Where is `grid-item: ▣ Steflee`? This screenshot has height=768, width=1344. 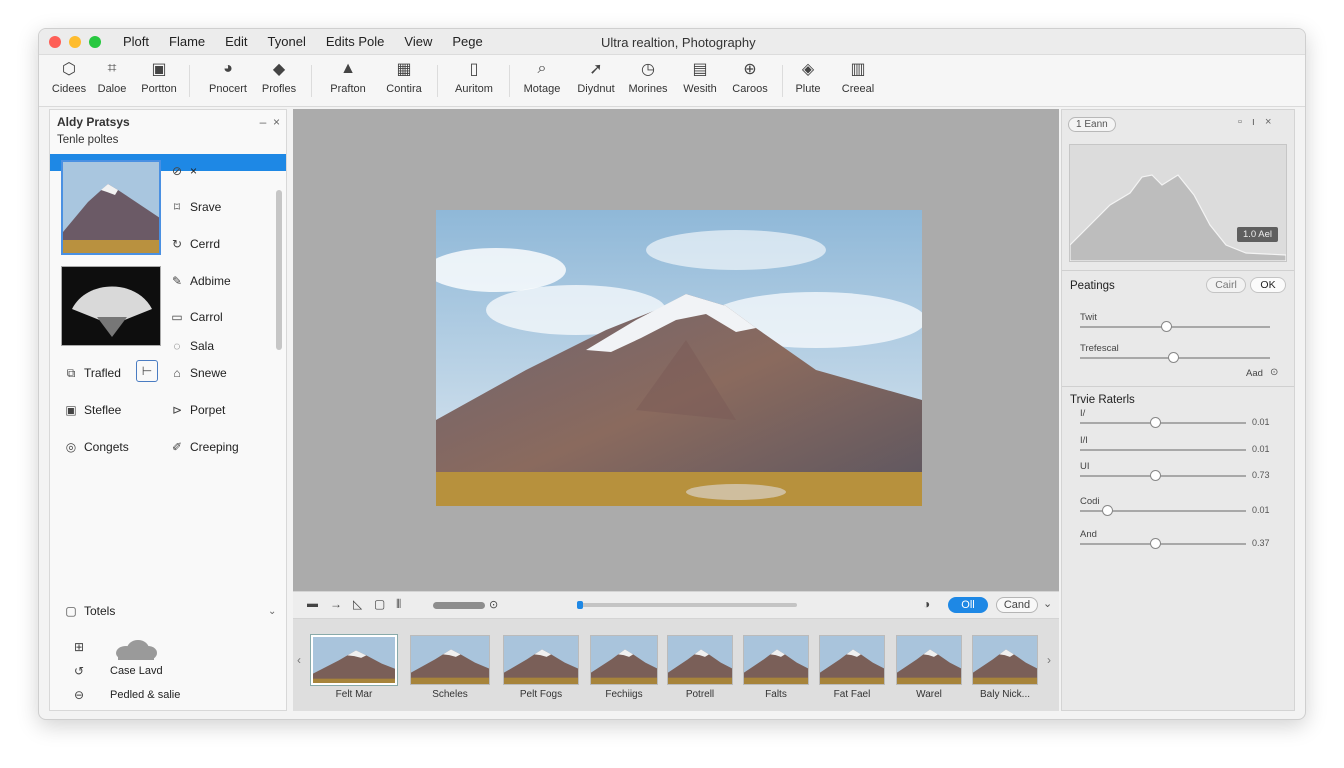
grid-item: ▣ Steflee is located at coordinates (92, 410).